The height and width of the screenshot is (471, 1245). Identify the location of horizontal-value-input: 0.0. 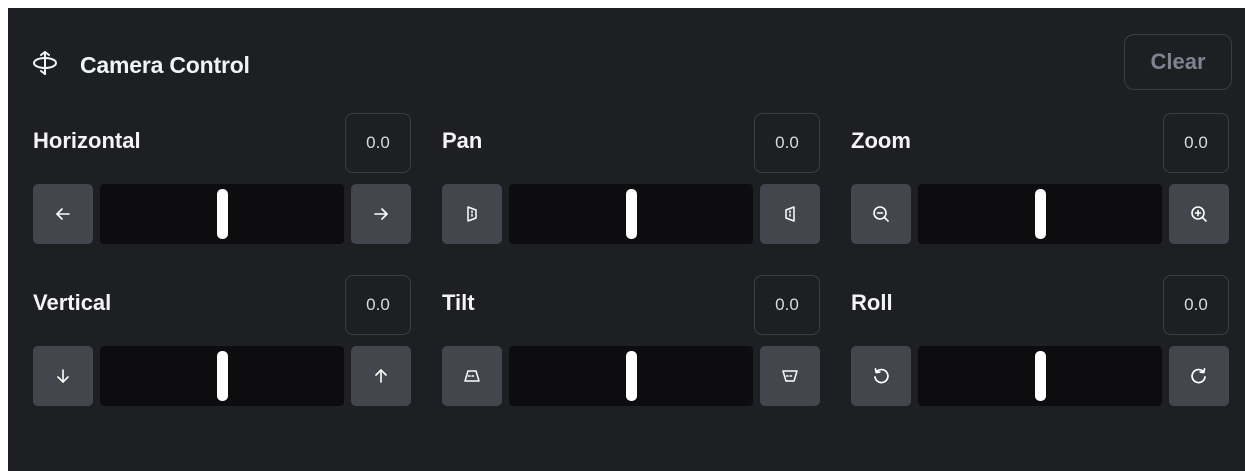
(378, 143).